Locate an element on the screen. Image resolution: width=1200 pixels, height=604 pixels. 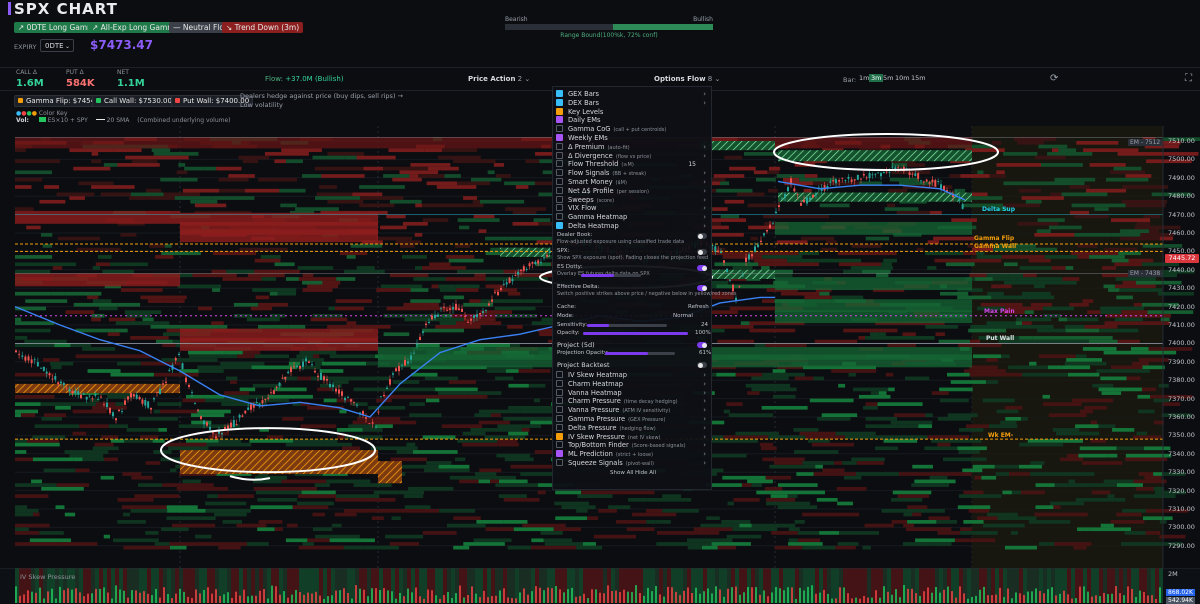
panel-item: GEX Bars › is located at coordinates (631, 94).